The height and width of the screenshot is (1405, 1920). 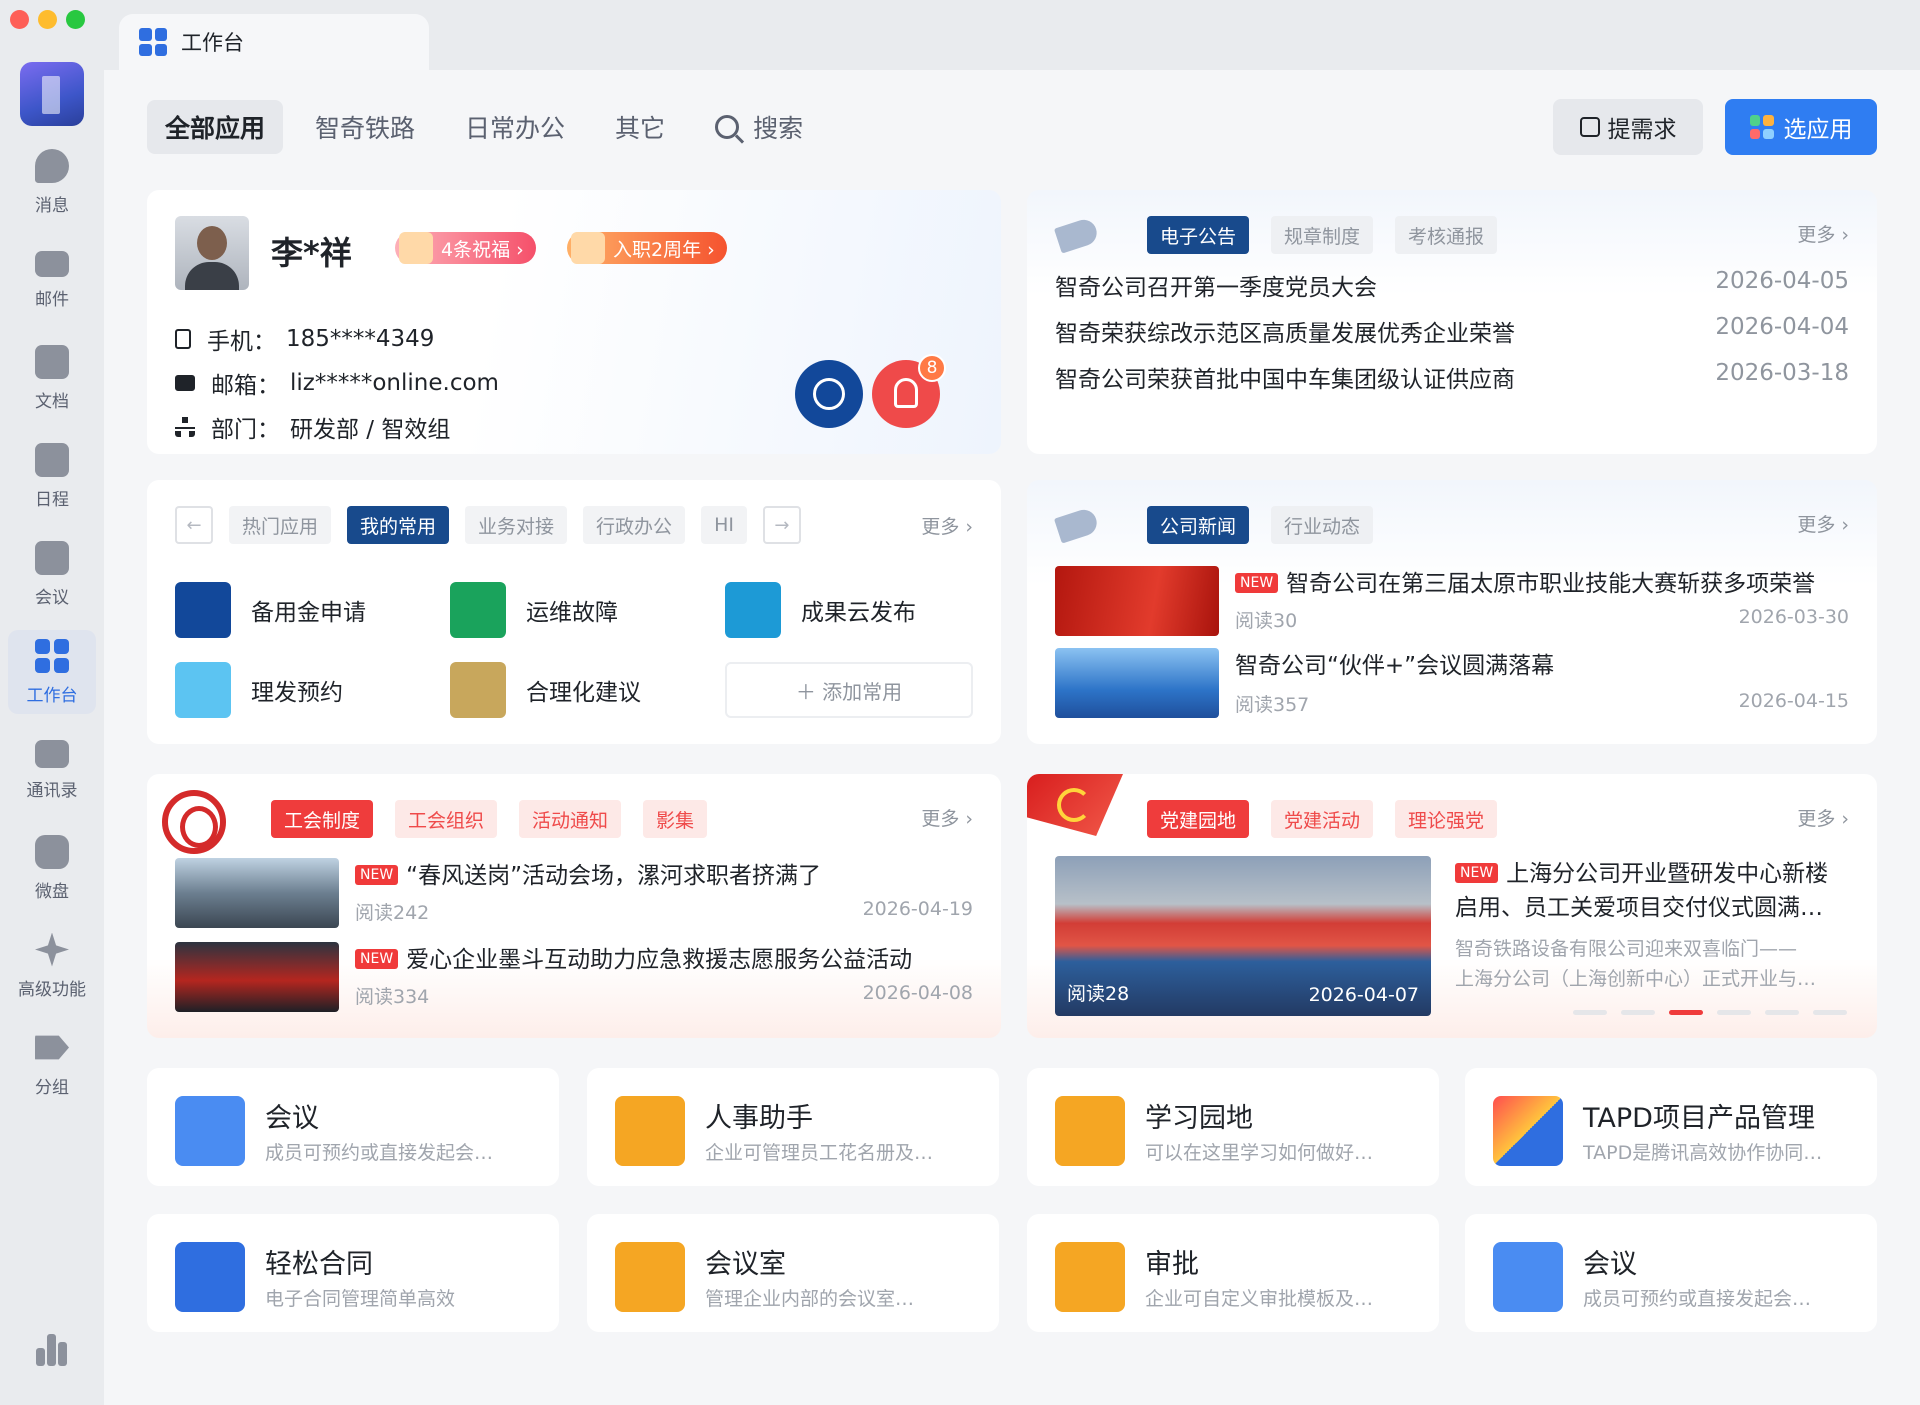 What do you see at coordinates (515, 127) in the screenshot?
I see `filter-daily-office: 日常办公` at bounding box center [515, 127].